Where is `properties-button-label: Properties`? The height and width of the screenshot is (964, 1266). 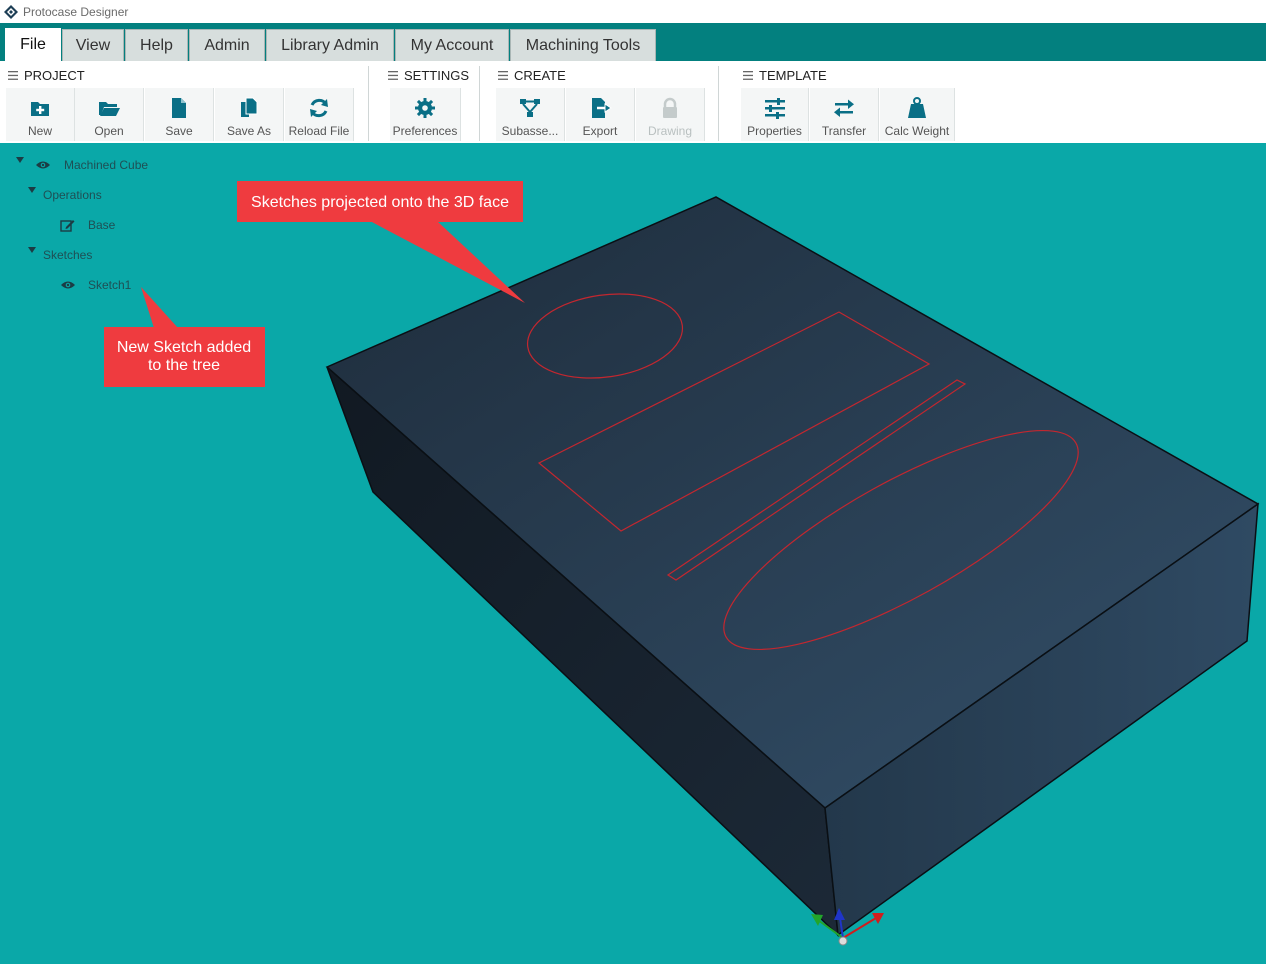
properties-button-label: Properties is located at coordinates (774, 131).